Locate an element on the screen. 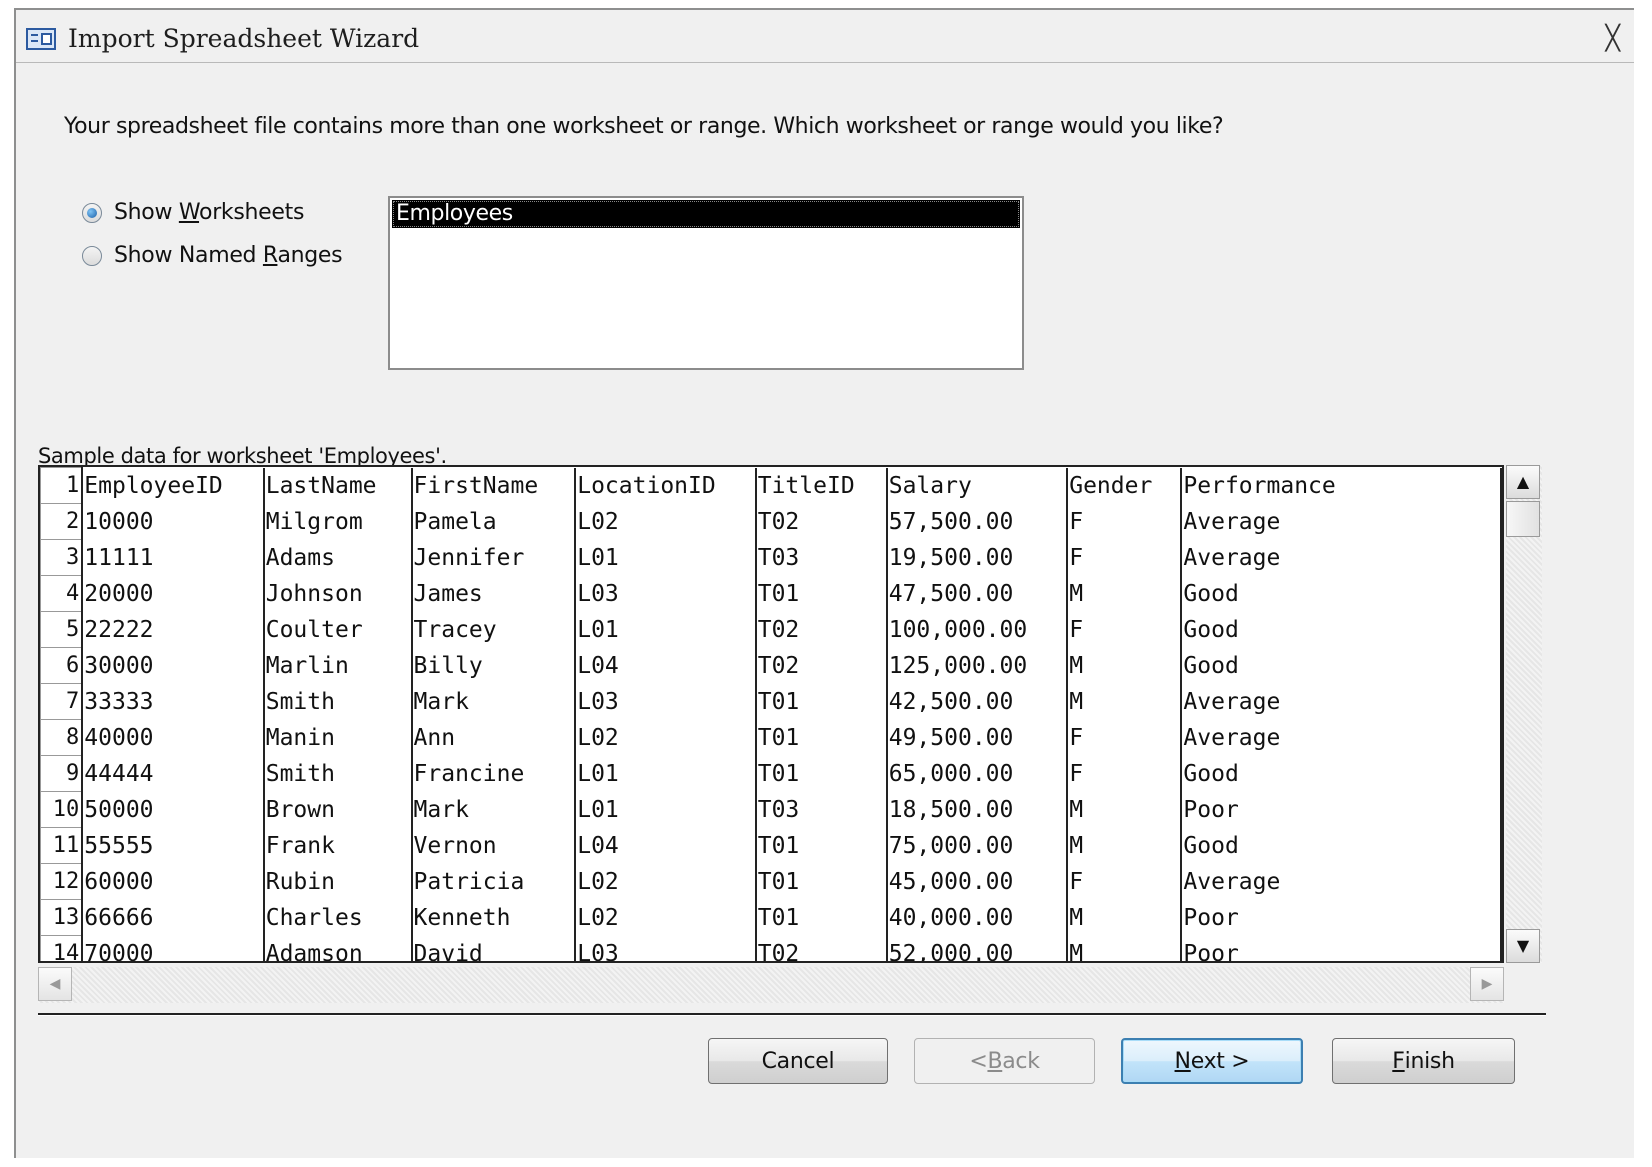 The width and height of the screenshot is (1652, 1167). row-number: 6 is located at coordinates (62, 665).